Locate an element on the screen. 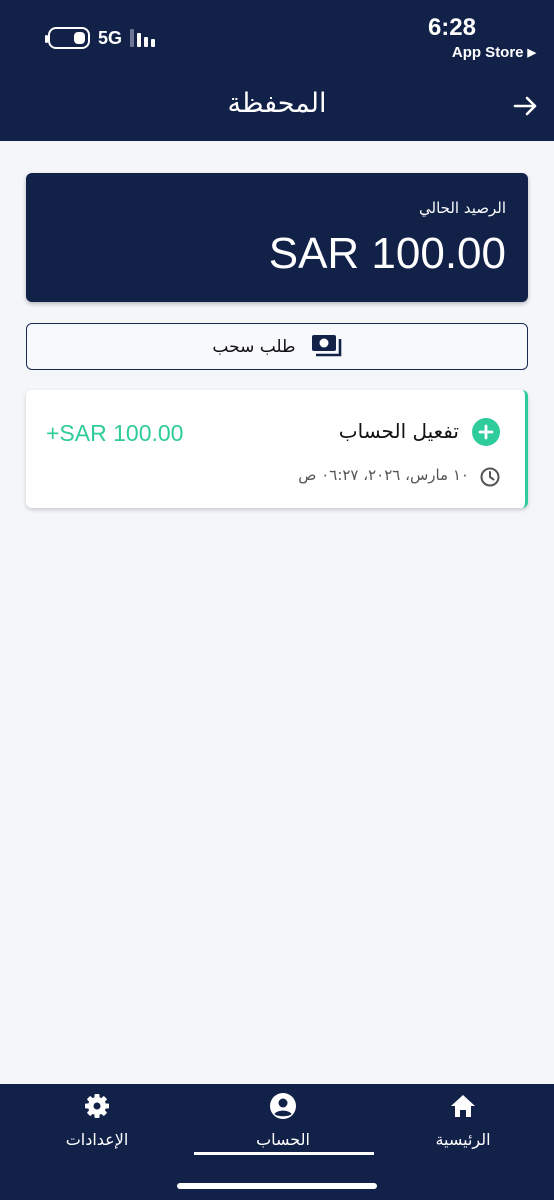 The image size is (554, 1200). back-app-label: App Store is located at coordinates (487, 52).